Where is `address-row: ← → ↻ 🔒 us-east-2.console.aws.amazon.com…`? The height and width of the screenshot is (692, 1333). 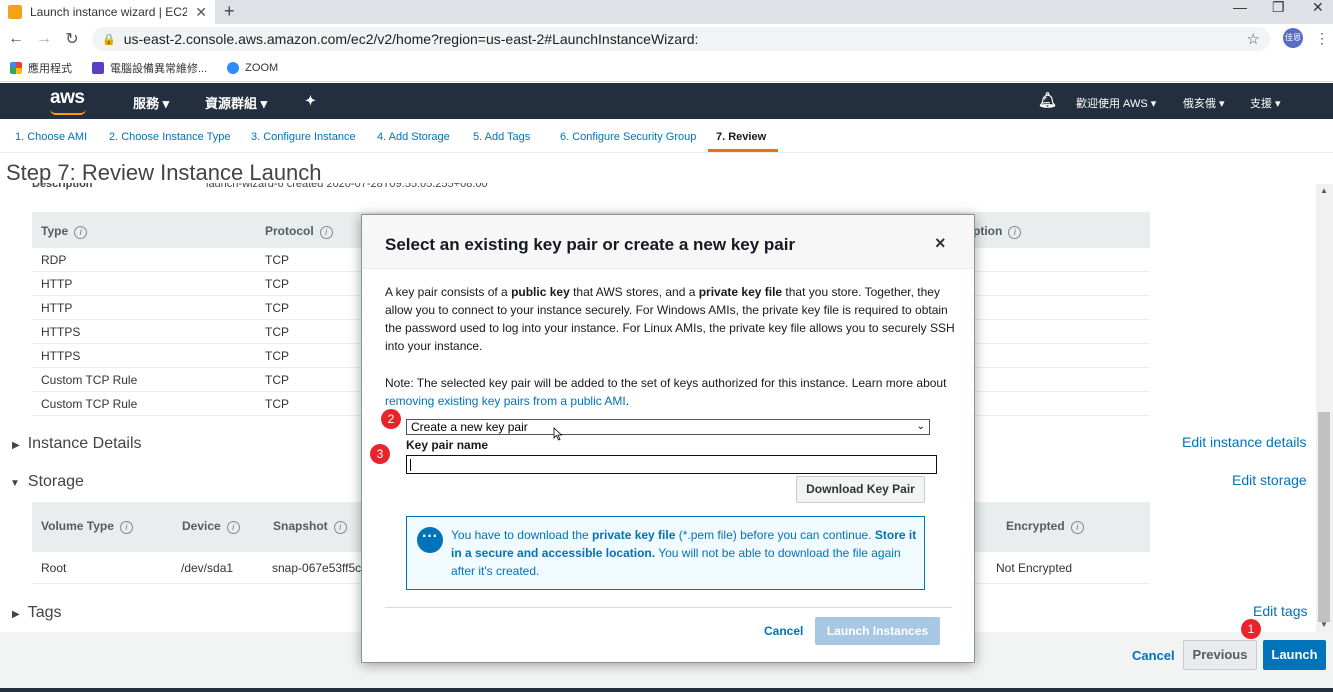 address-row: ← → ↻ 🔒 us-east-2.console.aws.amazon.com… is located at coordinates (666, 39).